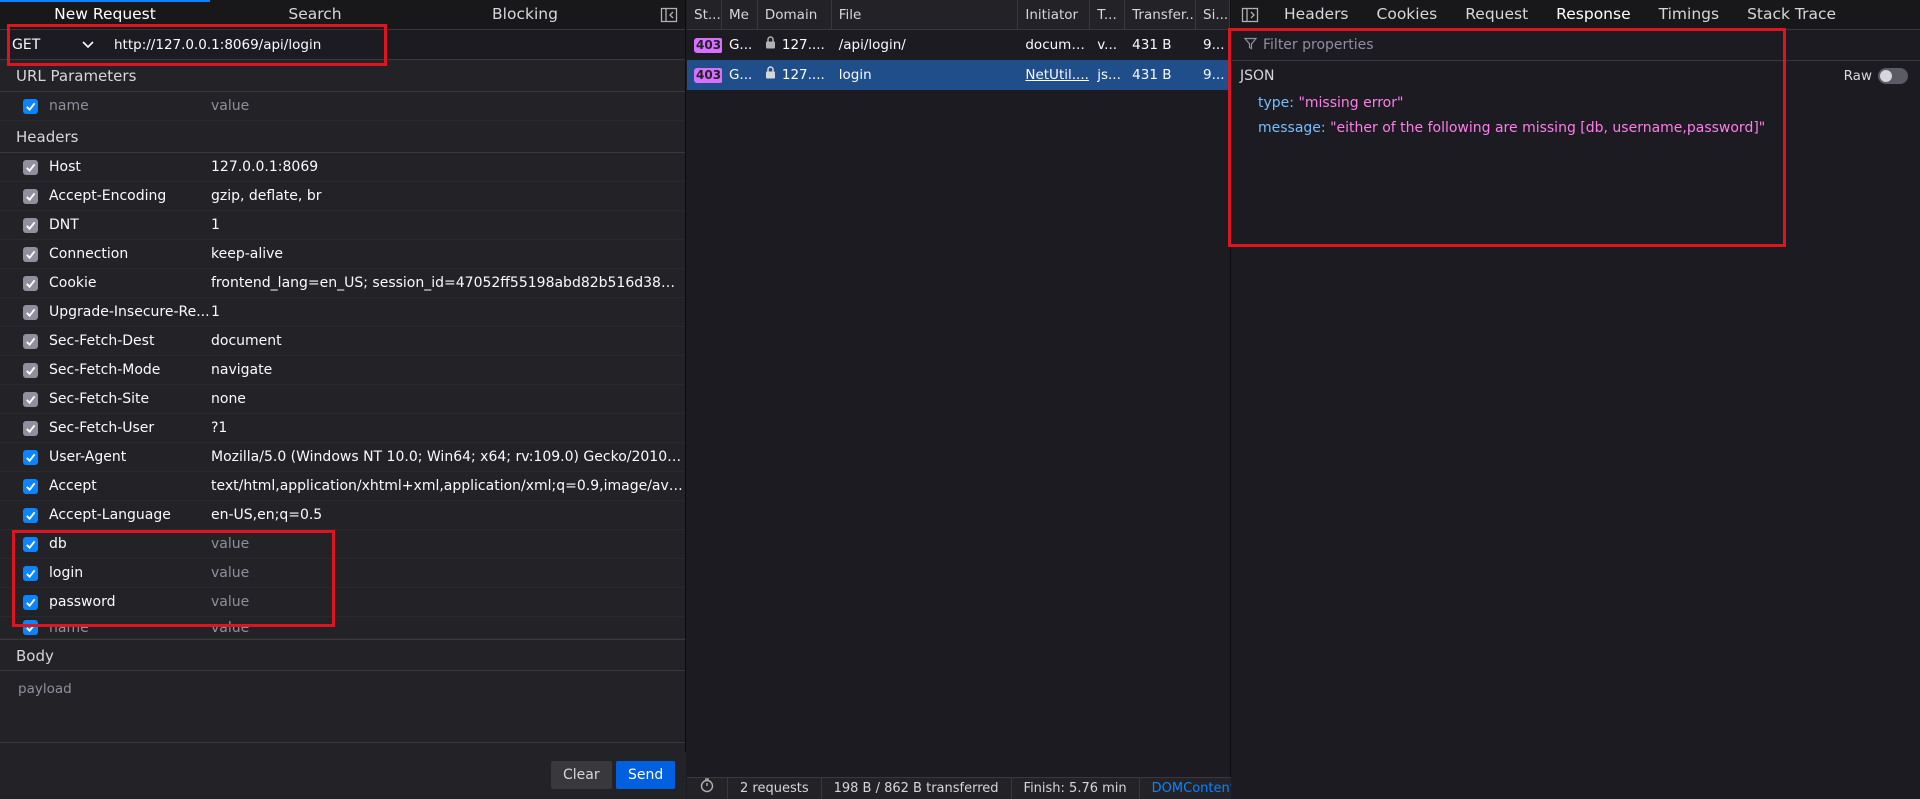  What do you see at coordinates (447, 254) in the screenshot?
I see `header-value-input: keep-alive` at bounding box center [447, 254].